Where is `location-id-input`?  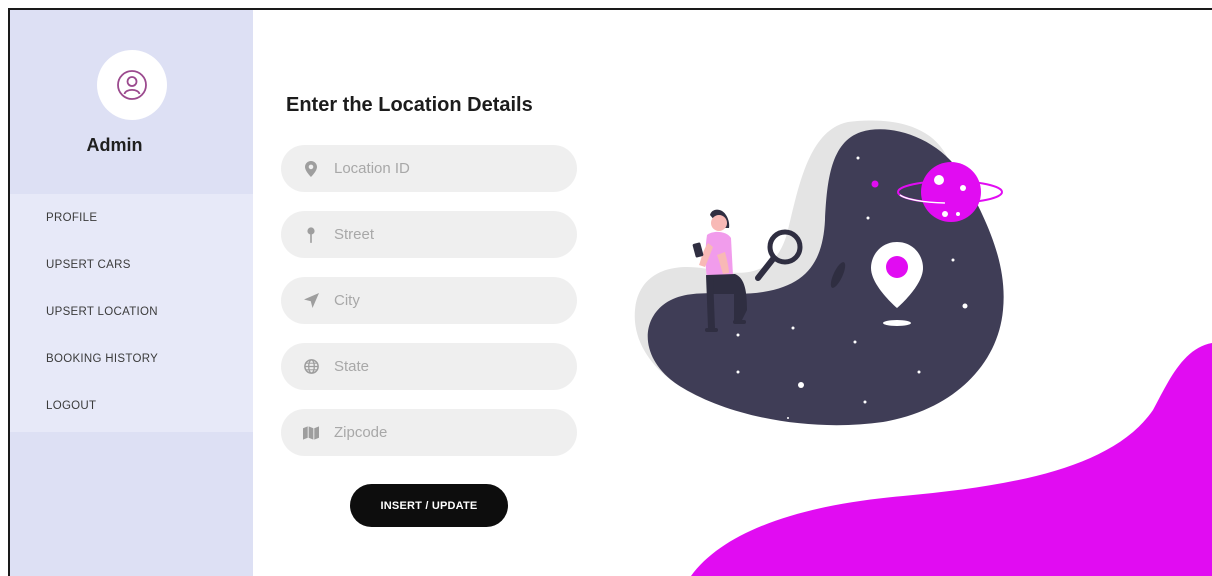 location-id-input is located at coordinates (444, 168).